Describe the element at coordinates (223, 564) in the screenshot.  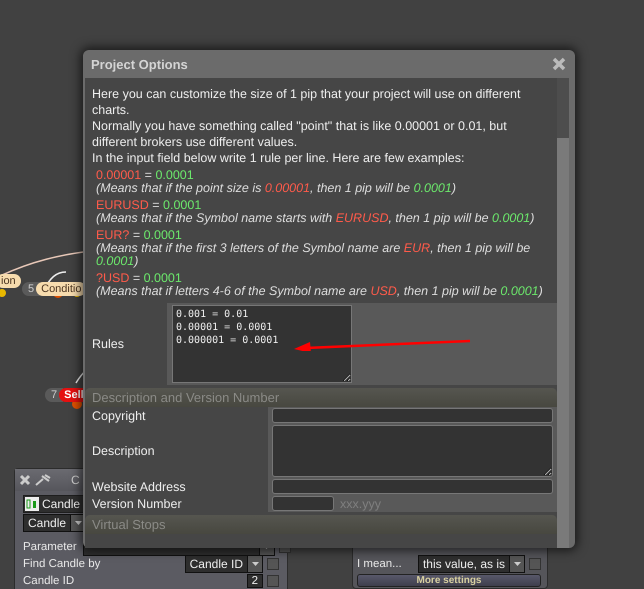
I see `parameter-dropdown: Candle ID` at that location.